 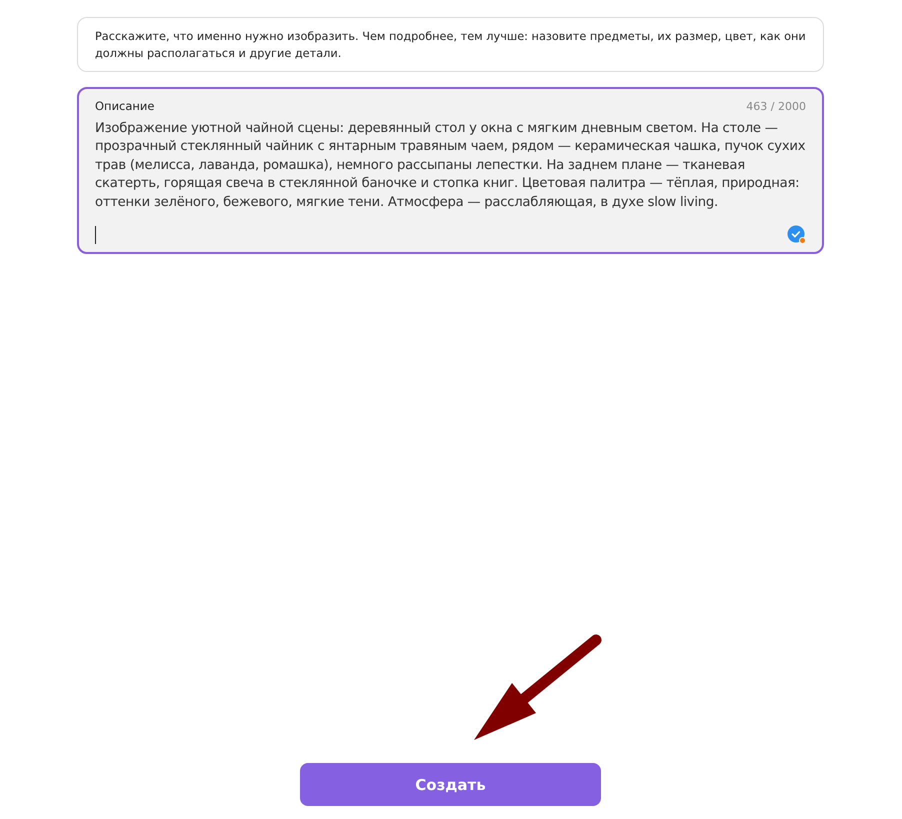 What do you see at coordinates (776, 106) in the screenshot?
I see `character-counter: 463 / 2000` at bounding box center [776, 106].